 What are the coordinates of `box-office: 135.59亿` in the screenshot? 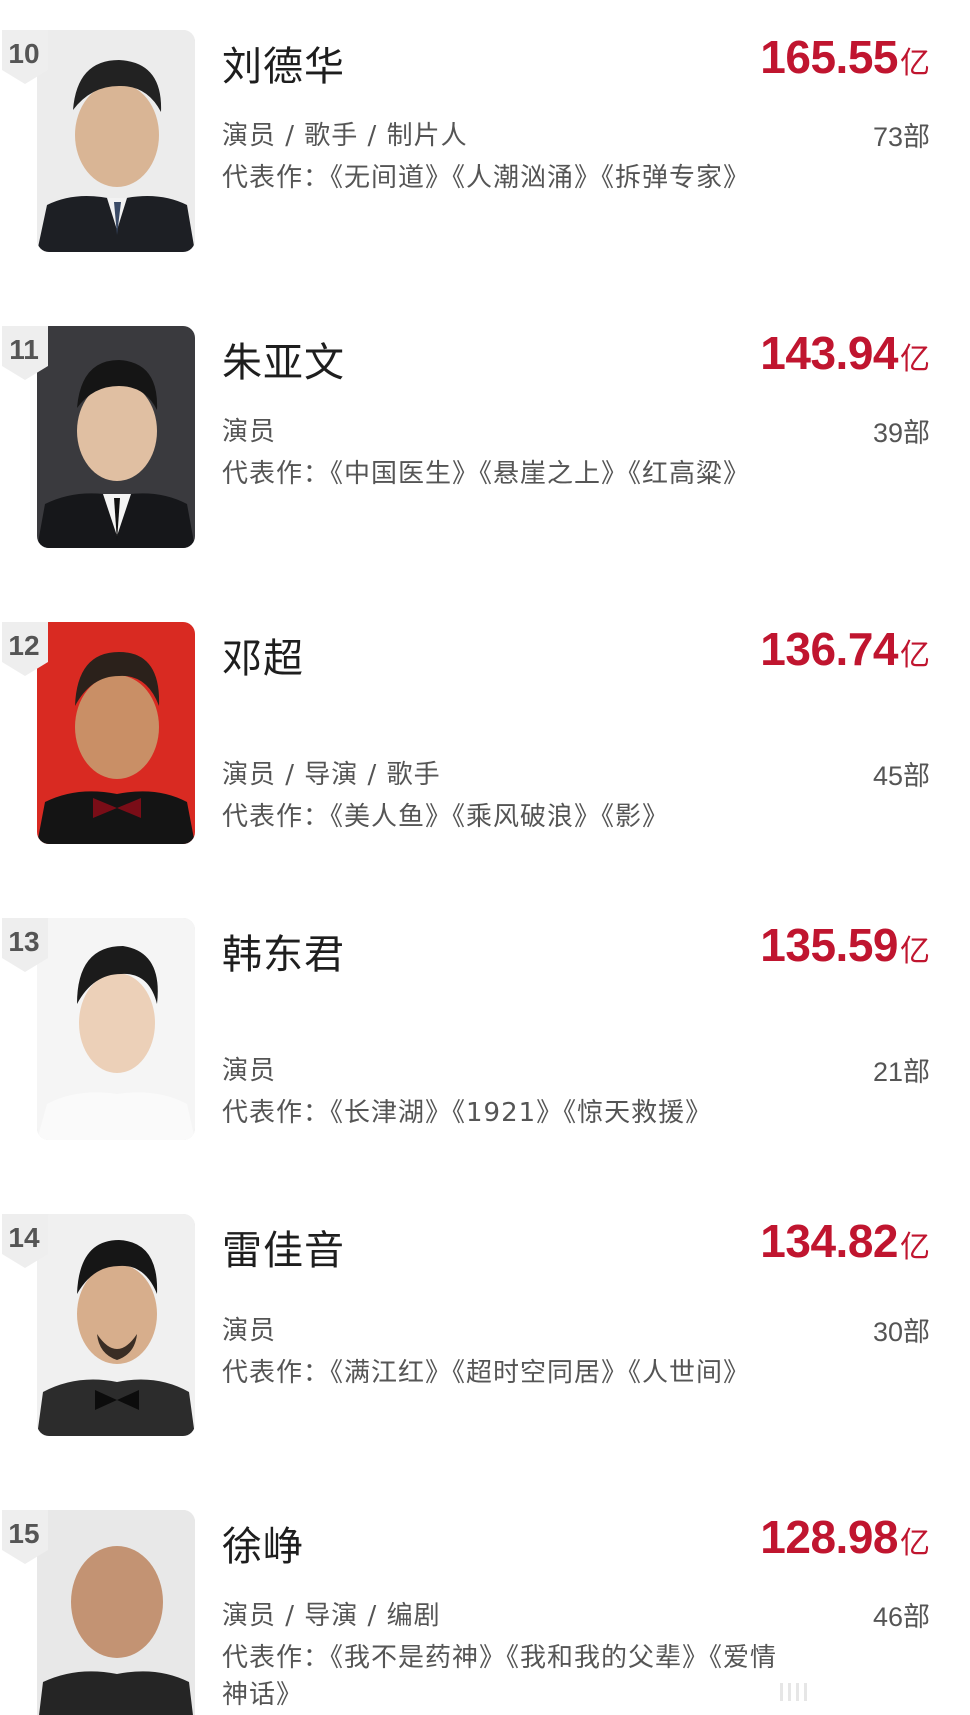 It's located at (845, 945).